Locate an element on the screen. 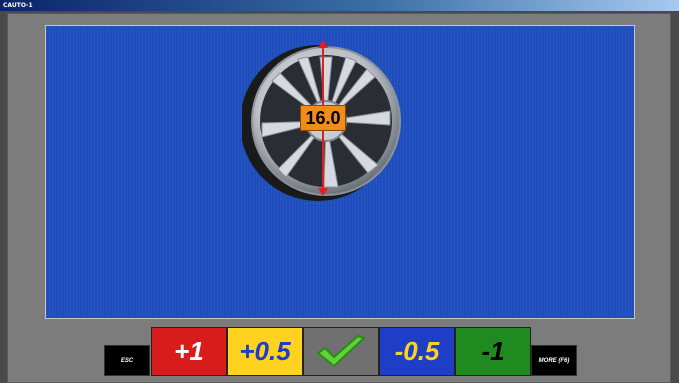 This screenshot has height=383, width=679. window-title: CAUTO-1 is located at coordinates (18, 5).